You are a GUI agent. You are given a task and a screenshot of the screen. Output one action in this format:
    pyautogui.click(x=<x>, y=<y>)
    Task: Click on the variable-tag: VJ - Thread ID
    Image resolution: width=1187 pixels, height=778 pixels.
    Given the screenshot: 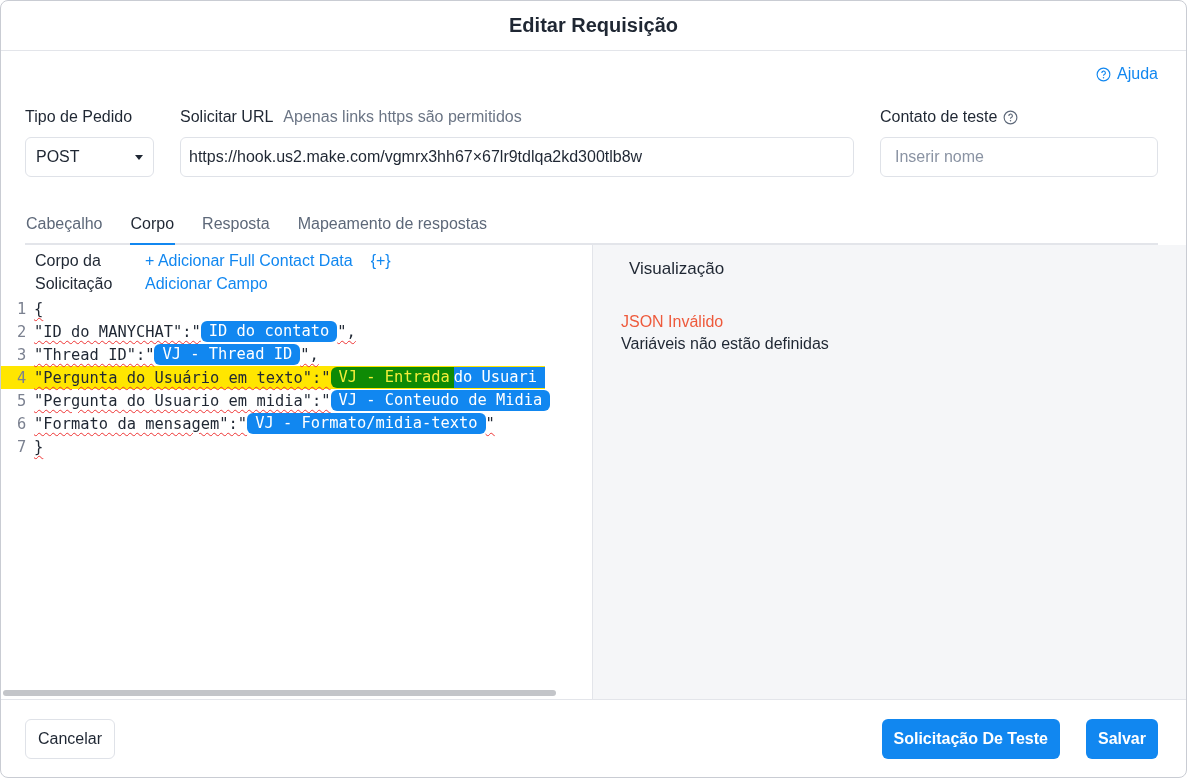 What is the action you would take?
    pyautogui.click(x=227, y=354)
    